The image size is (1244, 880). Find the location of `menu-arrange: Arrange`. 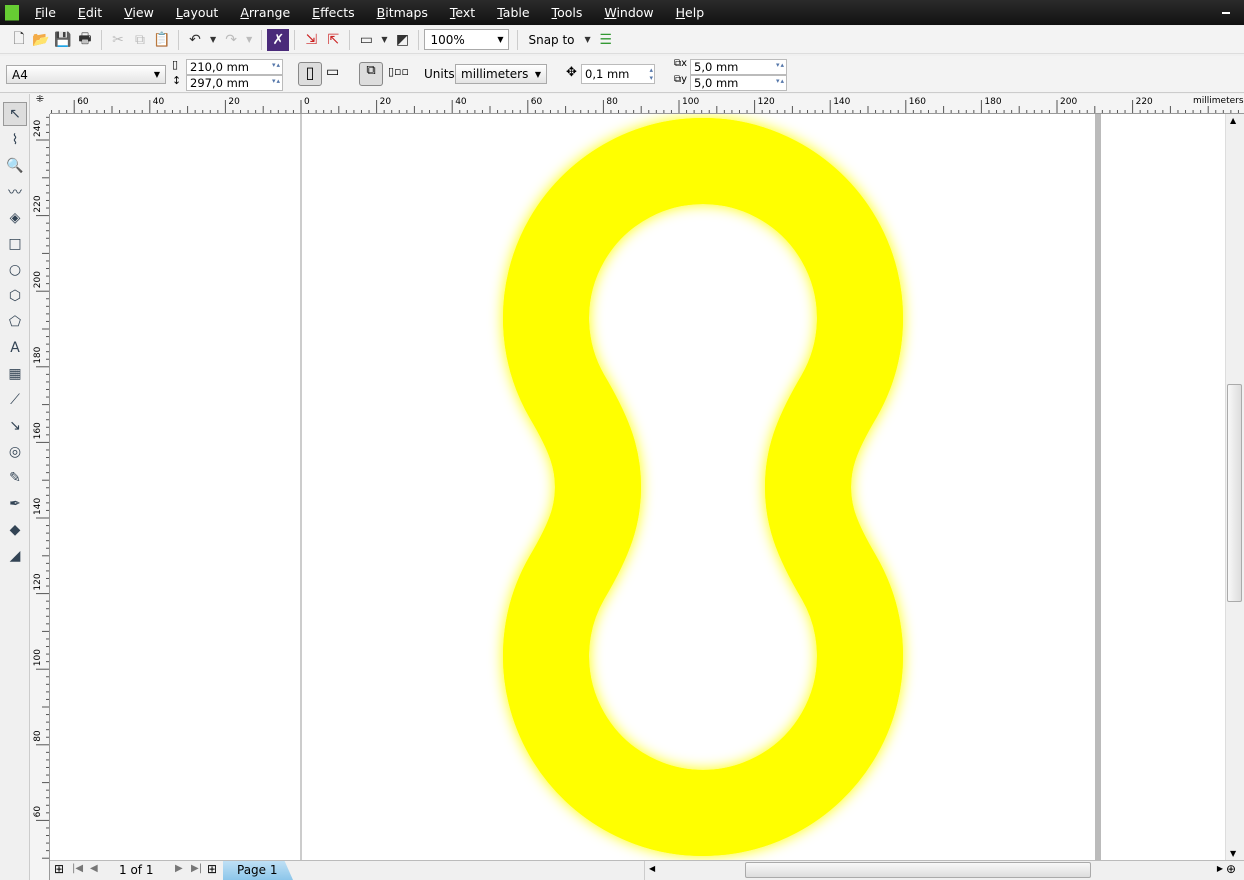

menu-arrange: Arrange is located at coordinates (265, 12).